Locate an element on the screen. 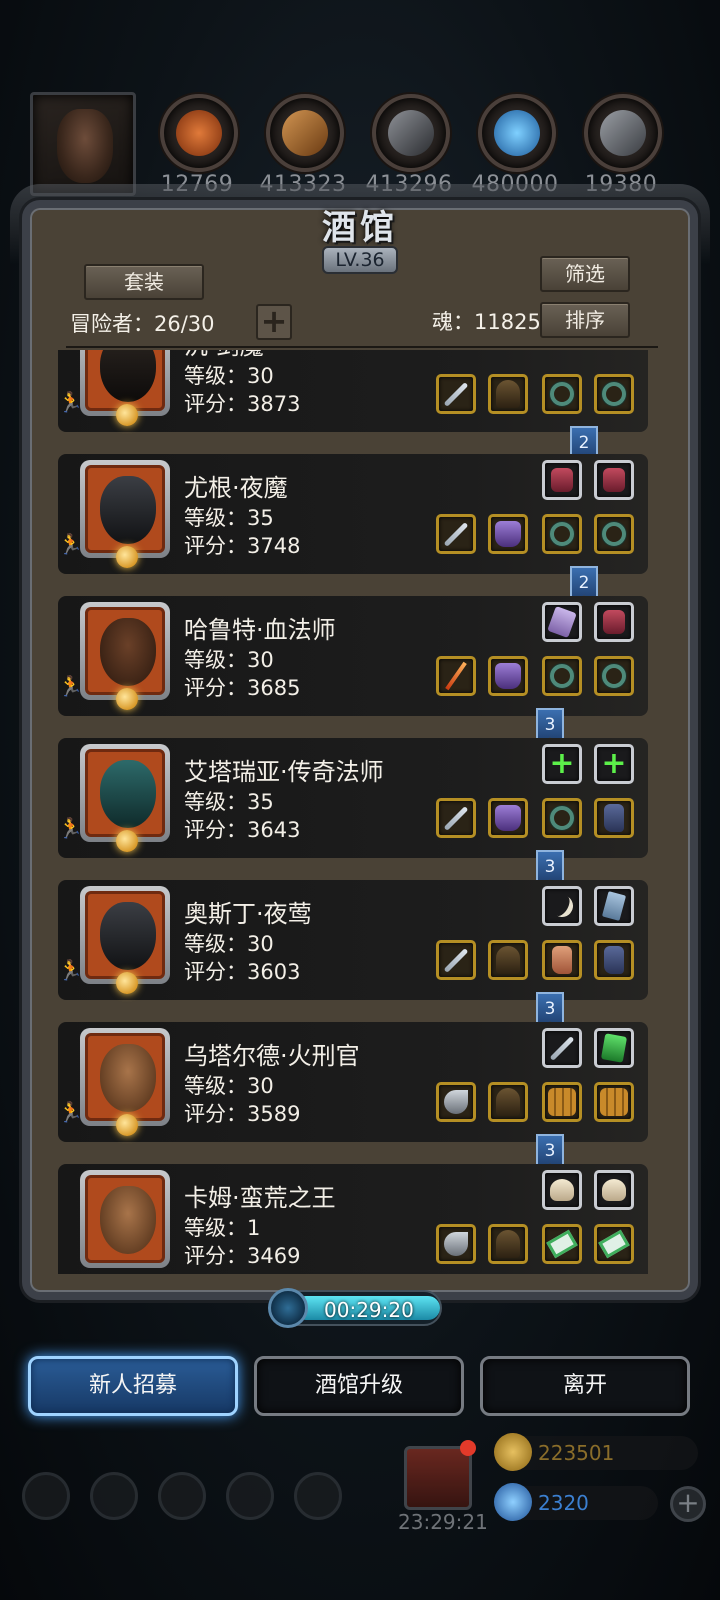  hero-card: 卡姆·蛮荒之王 等级：1 评分：3469 is located at coordinates (353, 1219).